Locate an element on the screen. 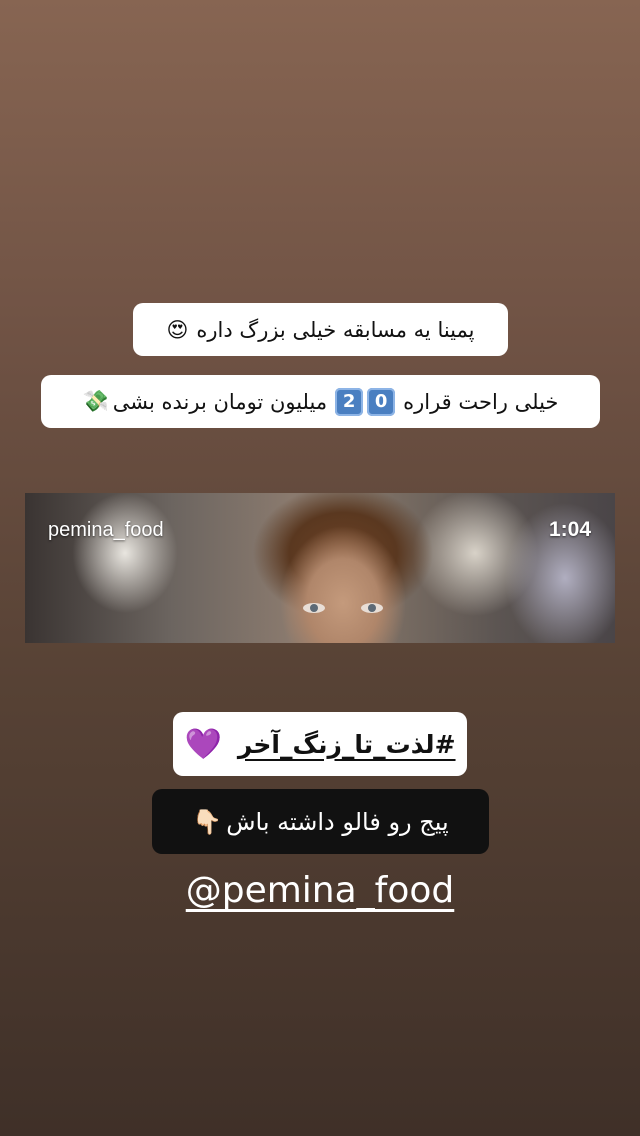 The image size is (640, 1136). video-duration: 1:04 is located at coordinates (569, 529).